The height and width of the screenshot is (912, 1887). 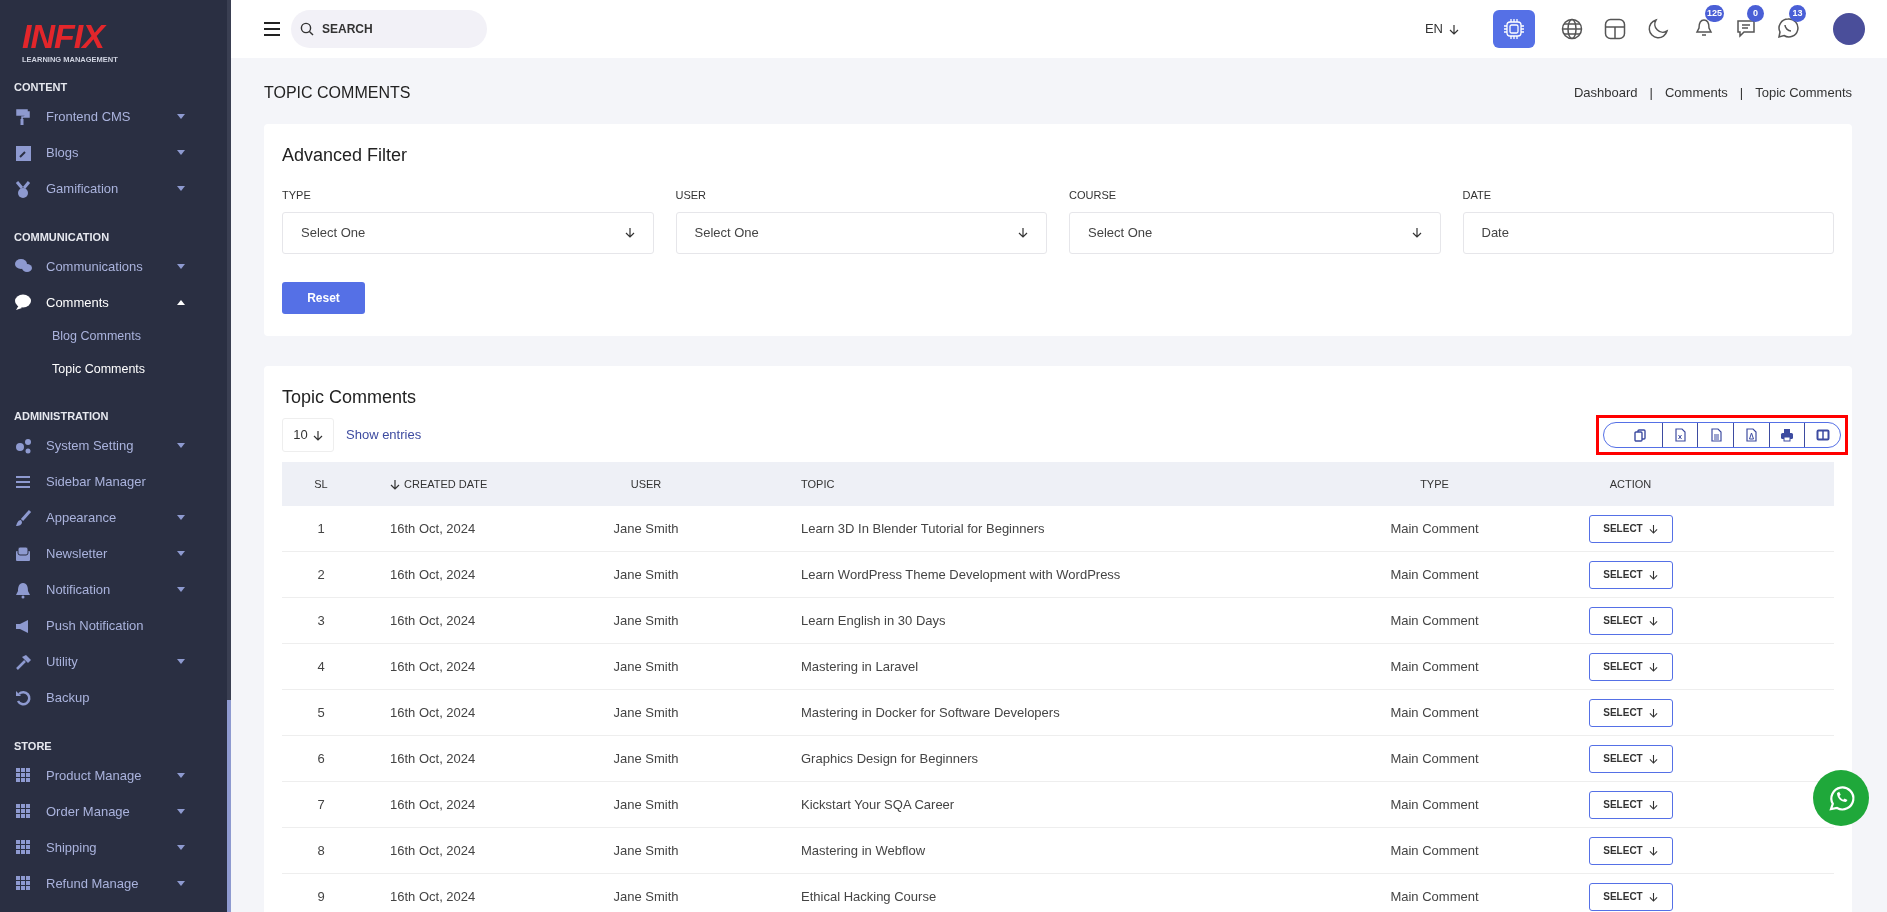 What do you see at coordinates (321, 484) in the screenshot?
I see `column-header: SL` at bounding box center [321, 484].